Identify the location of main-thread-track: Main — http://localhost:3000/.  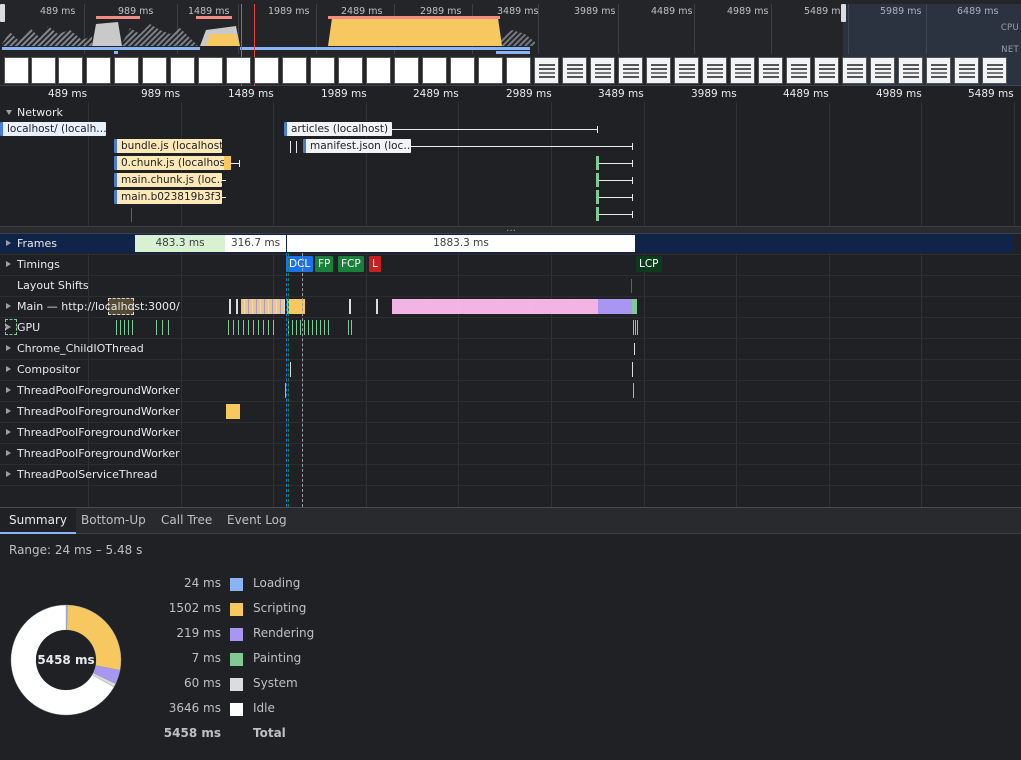
(510, 307).